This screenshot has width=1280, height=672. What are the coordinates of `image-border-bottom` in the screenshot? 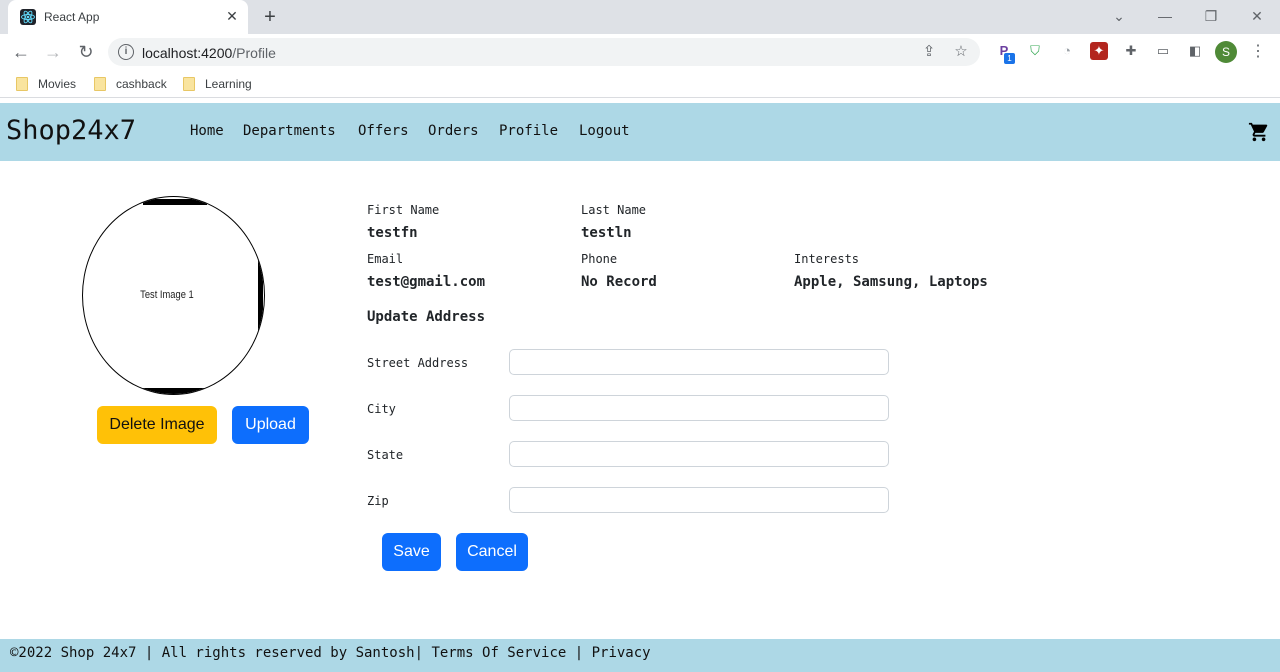 It's located at (175, 391).